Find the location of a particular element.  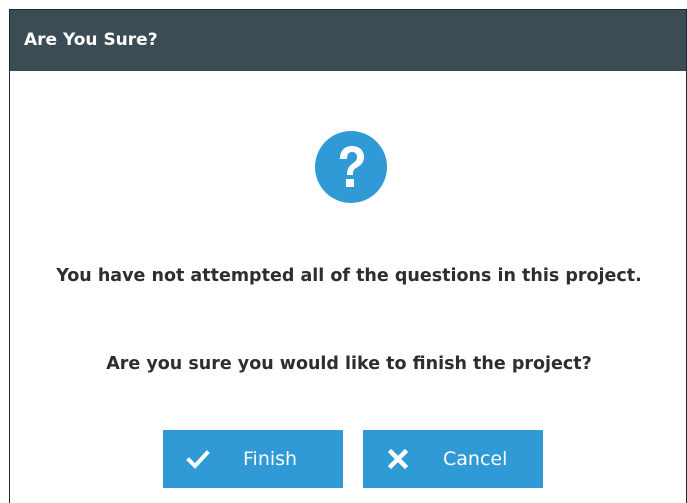

cancel-button: Cancel is located at coordinates (453, 459).